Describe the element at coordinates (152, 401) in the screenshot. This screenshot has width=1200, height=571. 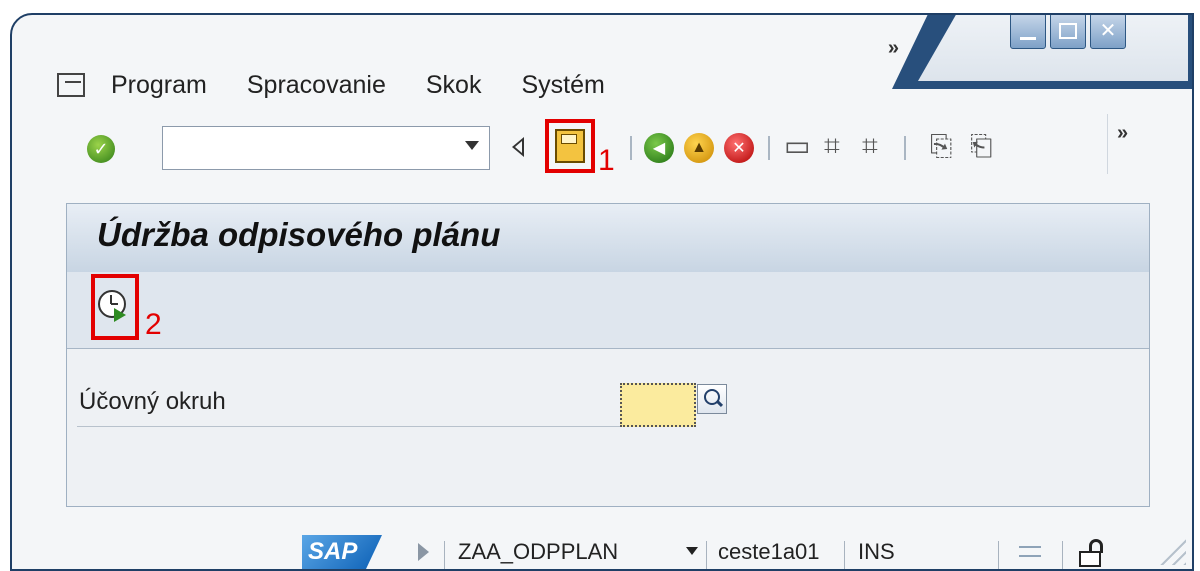
I see `company-code-label: Účovný okruh` at that location.